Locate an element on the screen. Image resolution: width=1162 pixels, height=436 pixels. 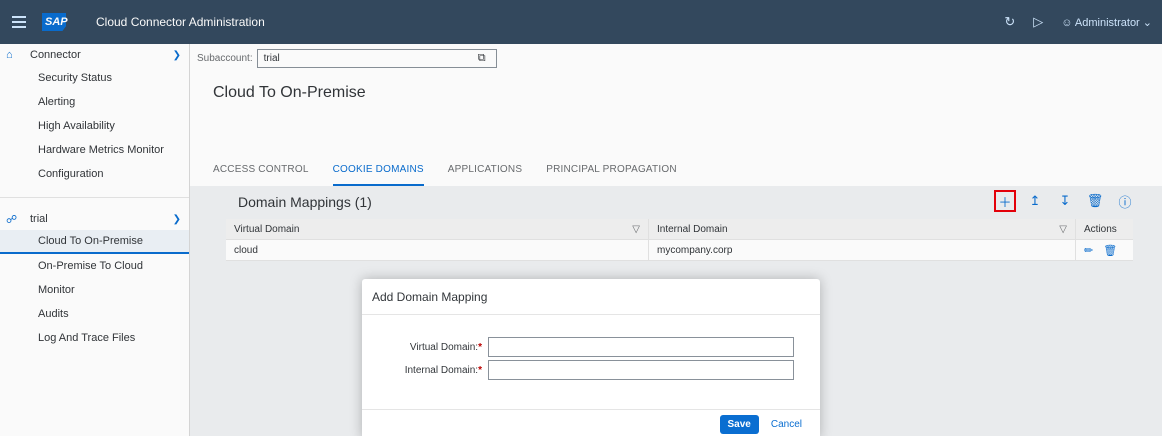
label-text: Internal Domain: is located at coordinates (441, 370).